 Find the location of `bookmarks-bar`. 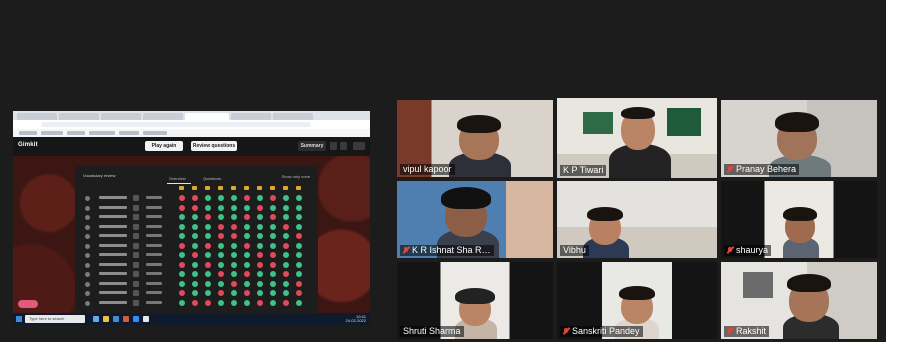

bookmarks-bar is located at coordinates (191, 133).